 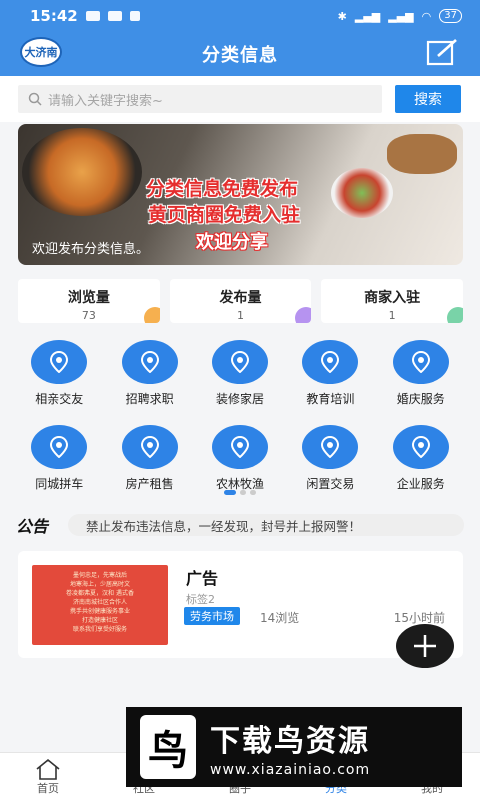 What do you see at coordinates (149, 484) in the screenshot?
I see `category-label: 房产租售` at bounding box center [149, 484].